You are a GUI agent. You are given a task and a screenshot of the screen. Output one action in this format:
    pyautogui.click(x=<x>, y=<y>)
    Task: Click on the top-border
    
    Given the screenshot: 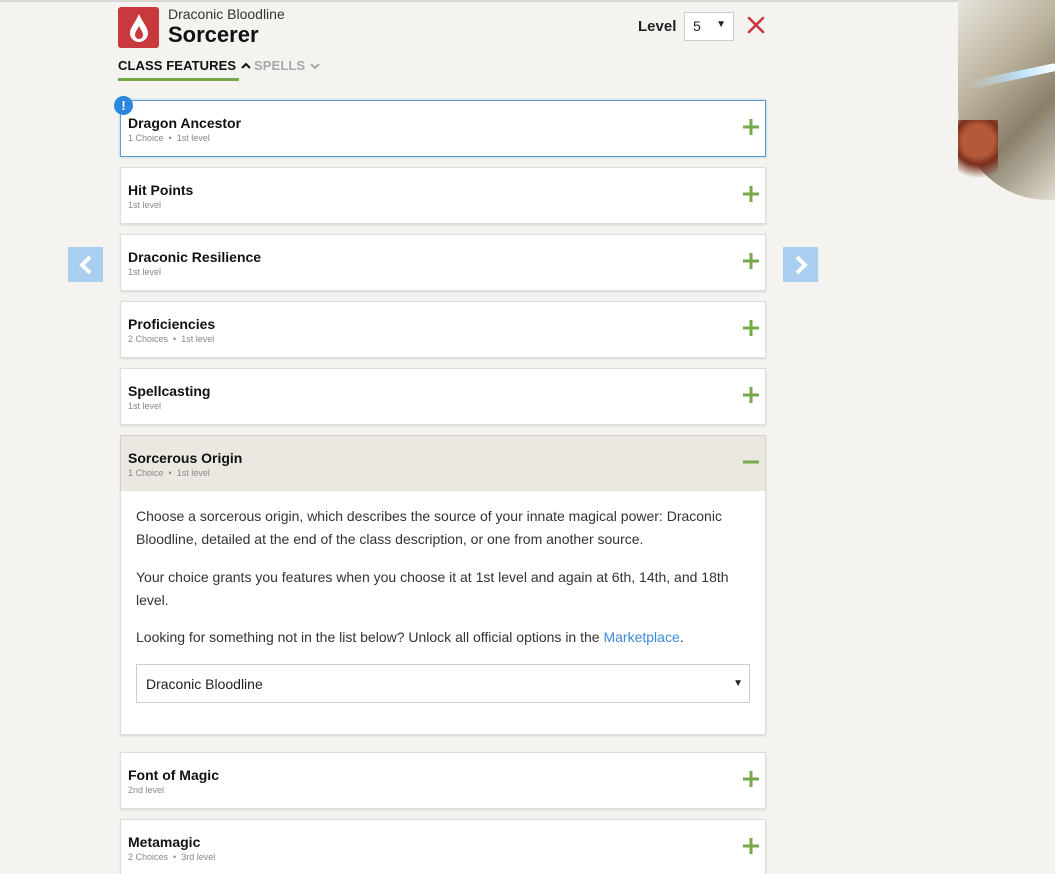 What is the action you would take?
    pyautogui.click(x=527, y=1)
    